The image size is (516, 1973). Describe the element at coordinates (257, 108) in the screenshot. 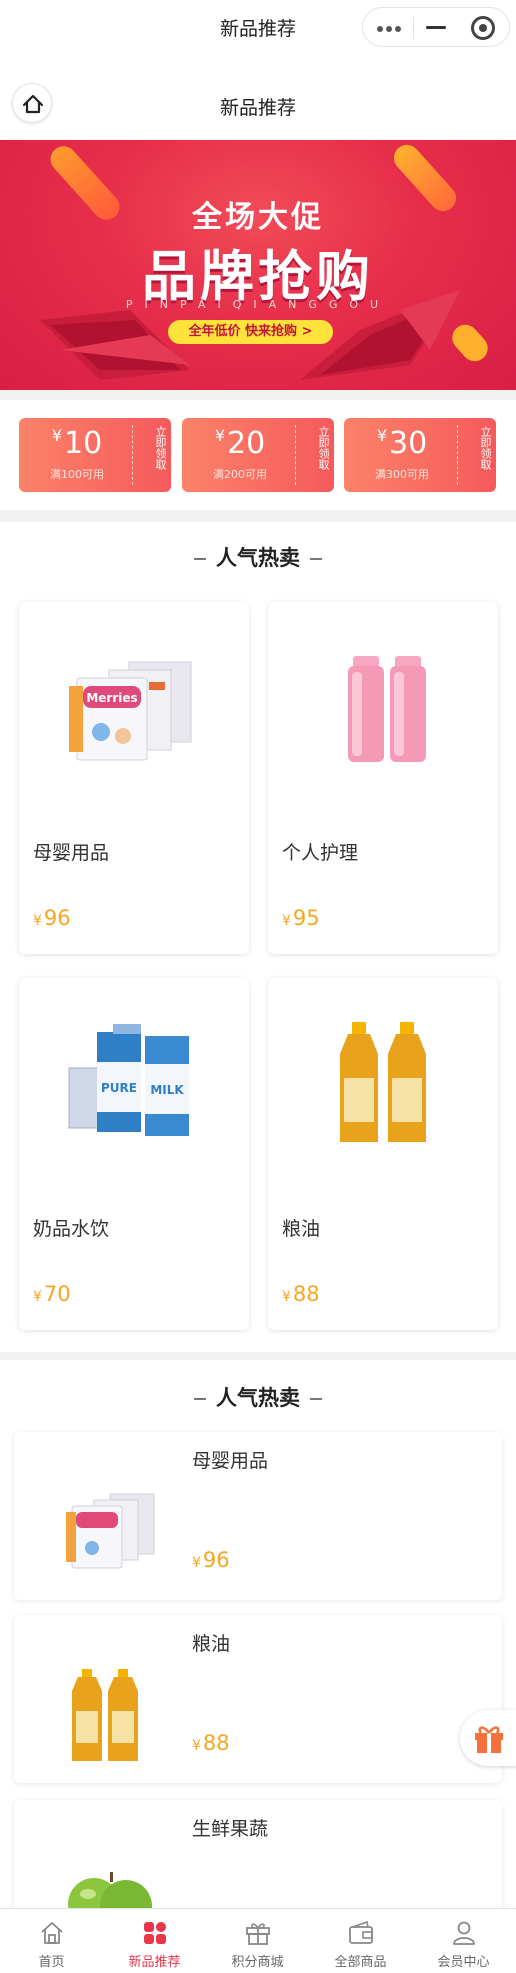

I see `page-title: 新品推荐` at that location.